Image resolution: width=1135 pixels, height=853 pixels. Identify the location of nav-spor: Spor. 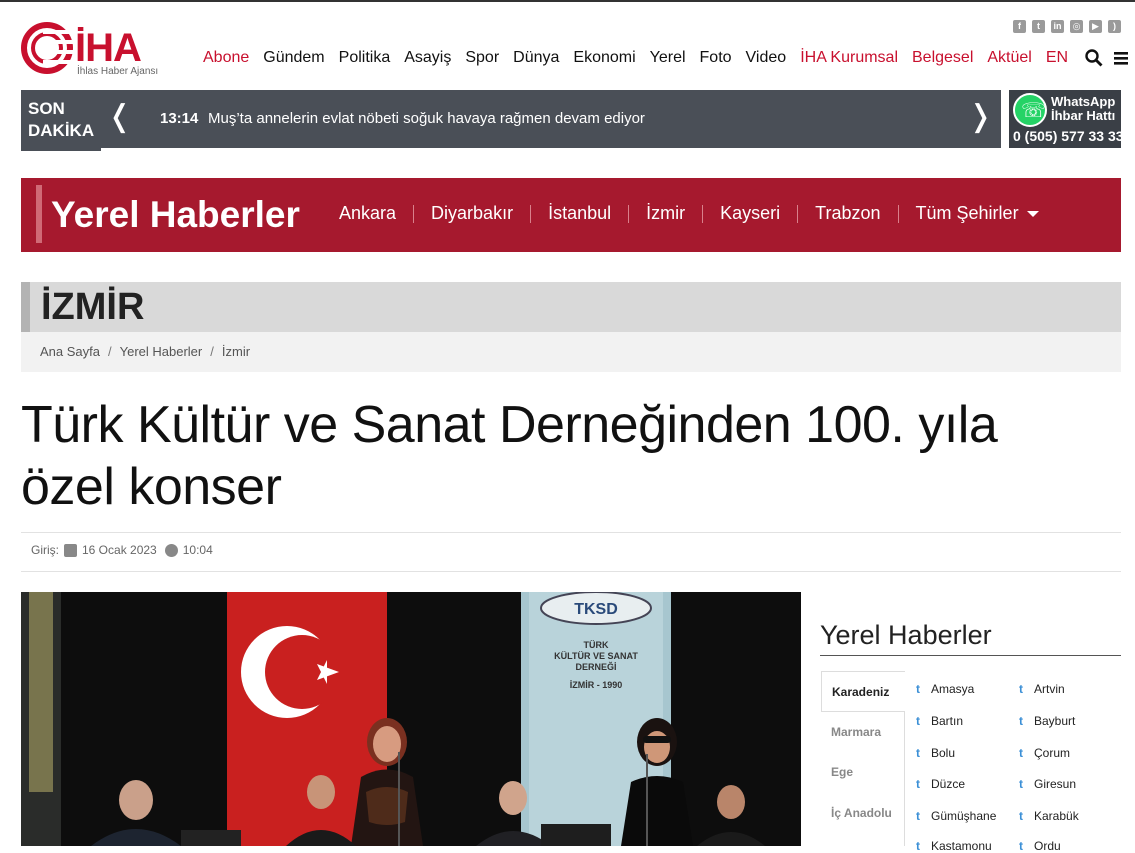
(482, 58).